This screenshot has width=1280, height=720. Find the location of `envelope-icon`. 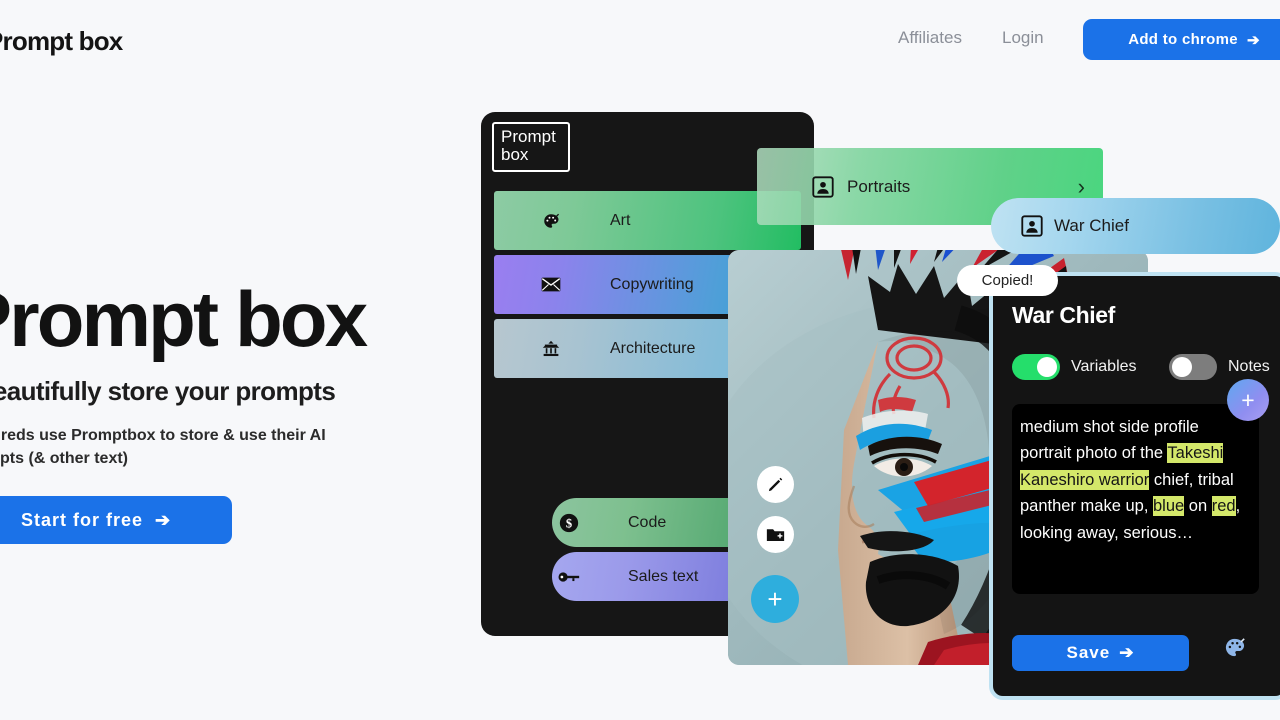

envelope-icon is located at coordinates (551, 284).